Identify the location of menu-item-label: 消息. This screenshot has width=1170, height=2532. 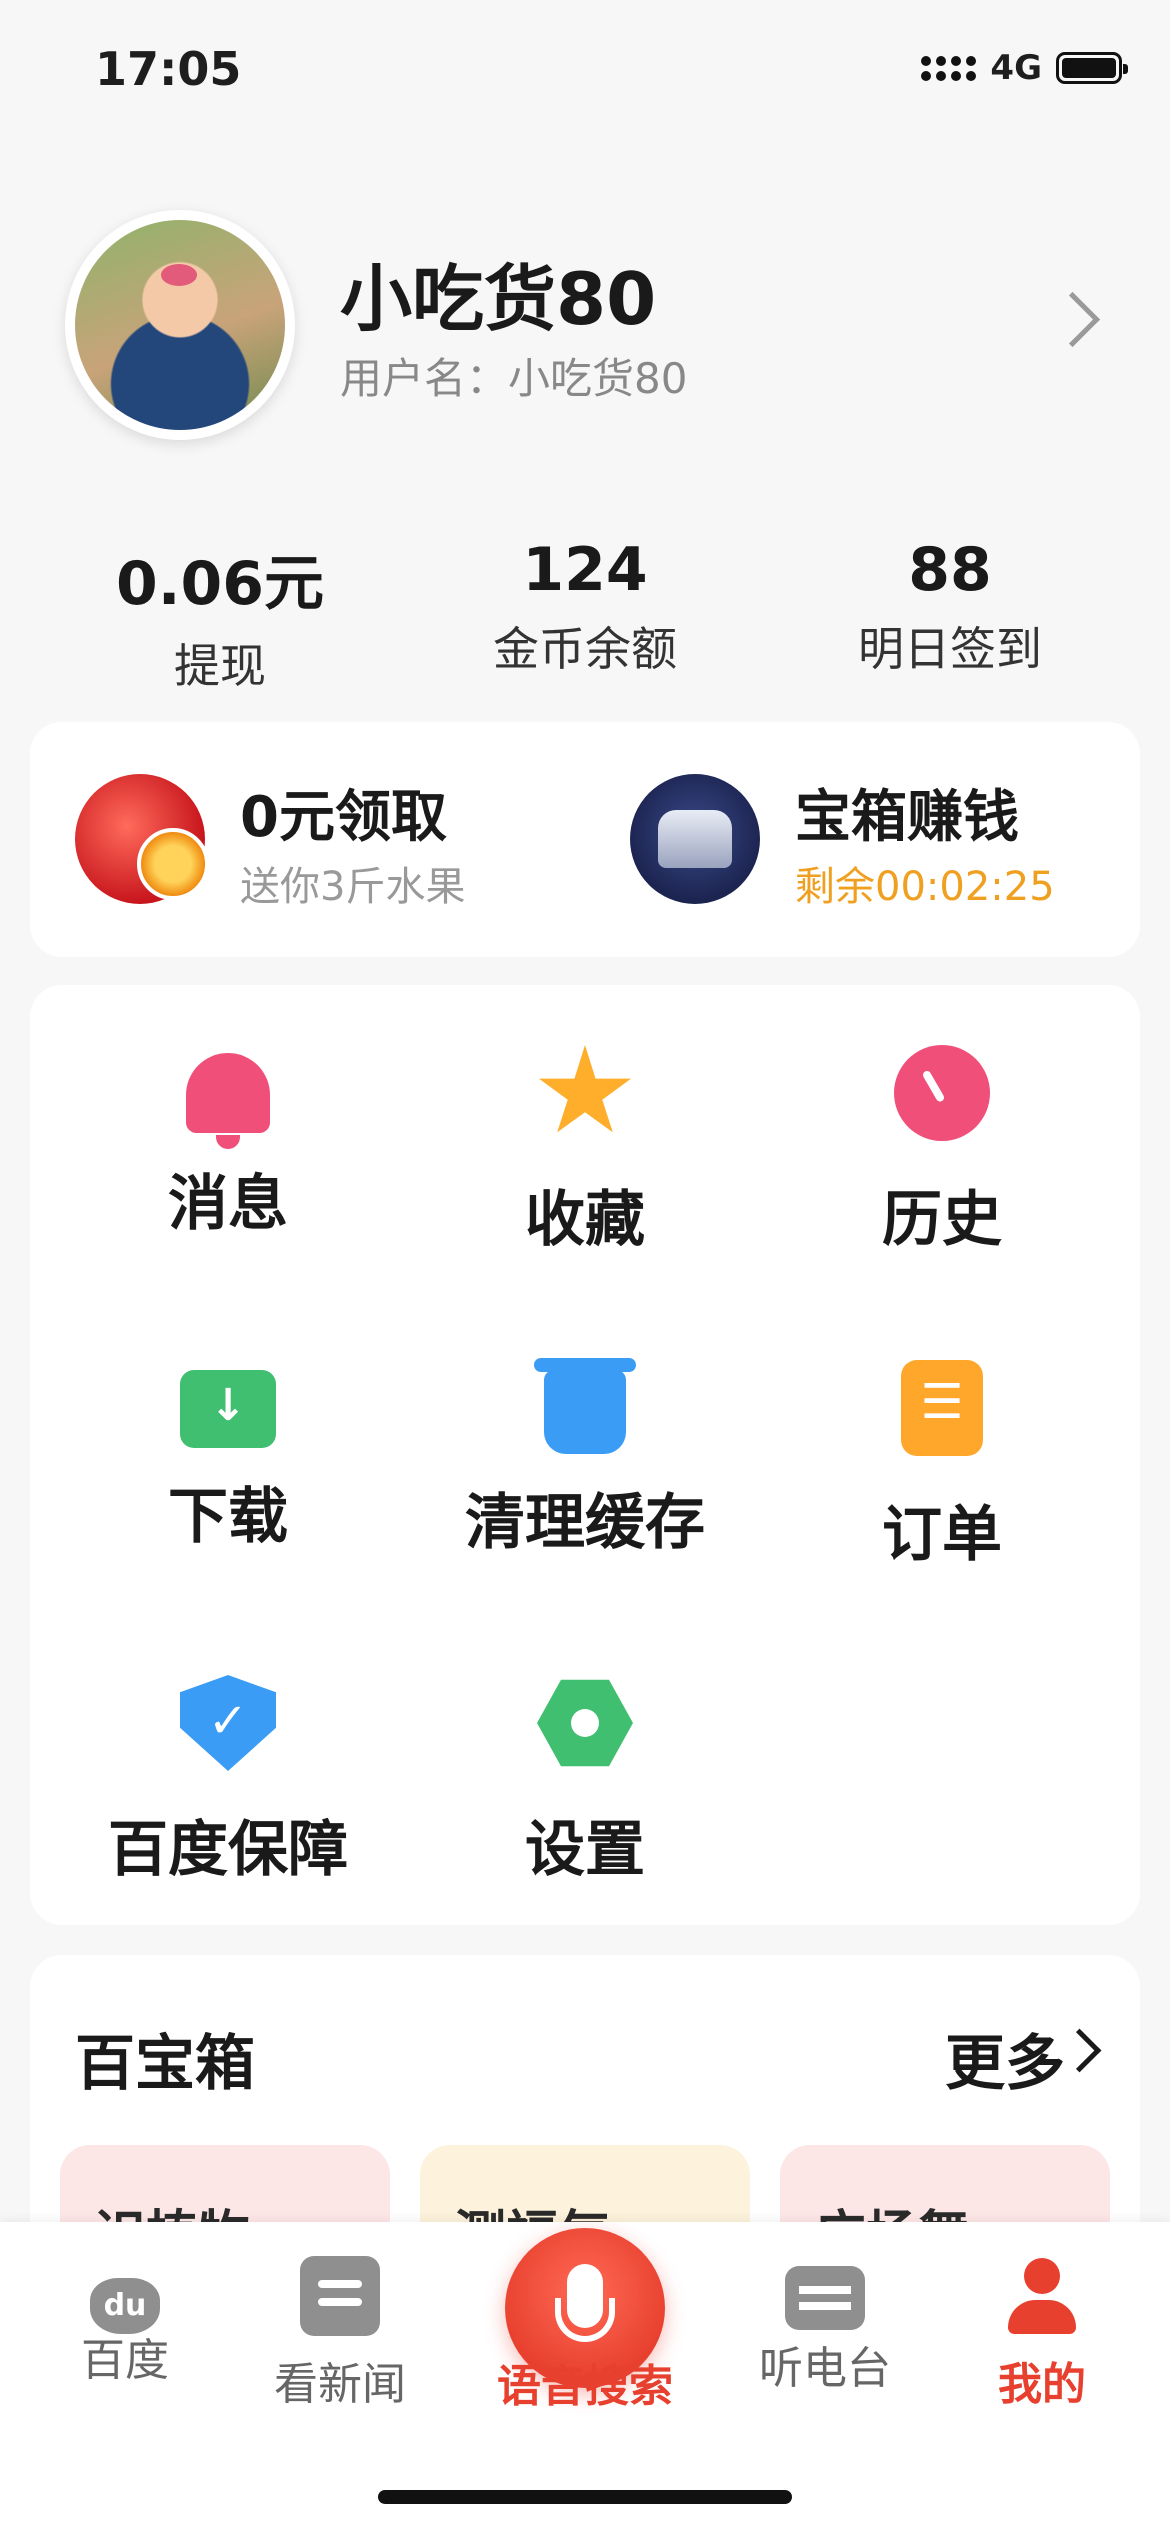
(228, 1204).